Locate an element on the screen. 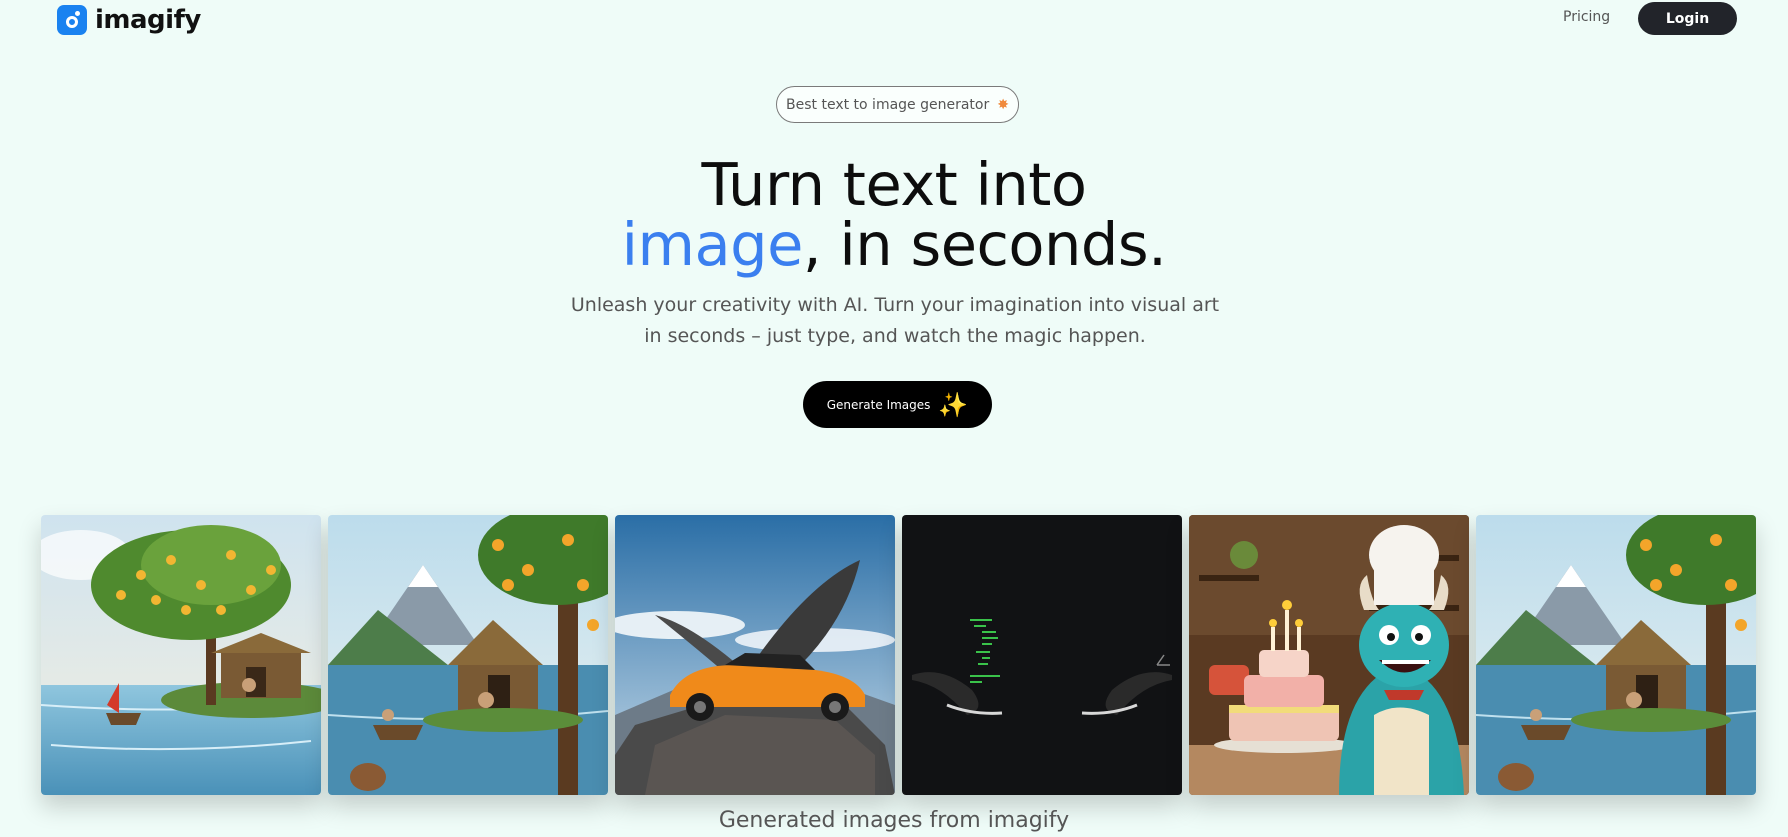 This screenshot has height=837, width=1788. cta-label: Generate Images is located at coordinates (878, 404).